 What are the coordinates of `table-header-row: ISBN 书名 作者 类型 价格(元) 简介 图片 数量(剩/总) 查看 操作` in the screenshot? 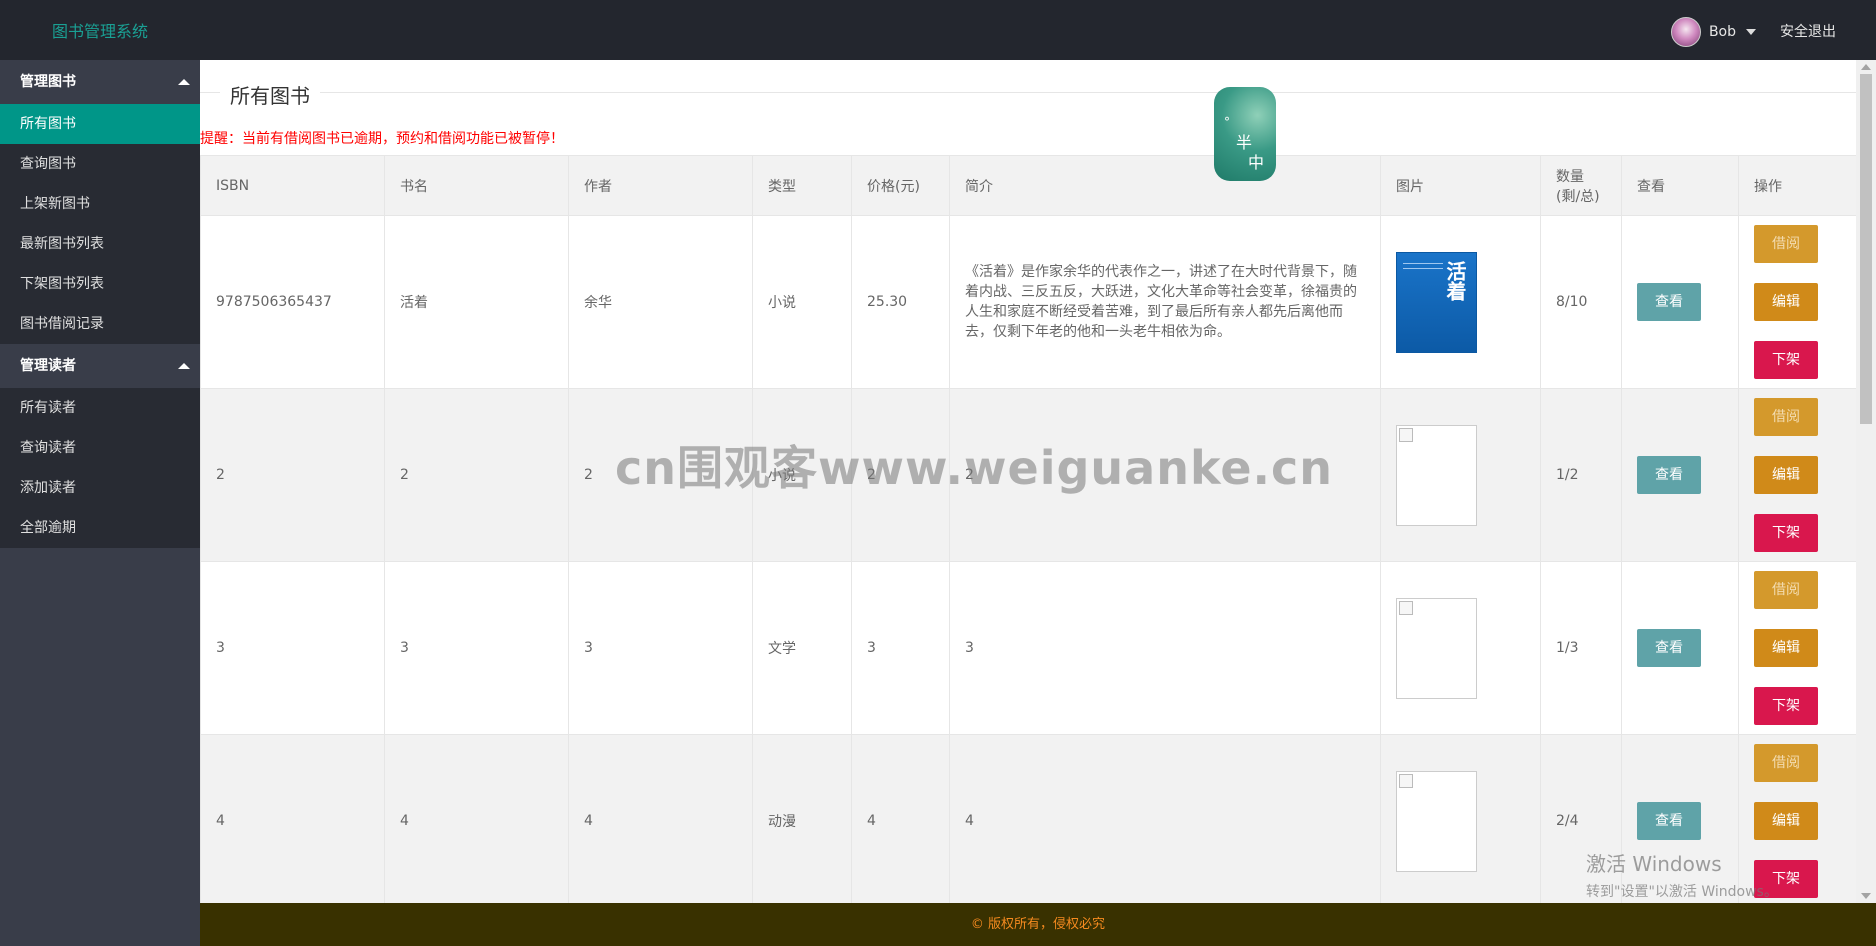 It's located at (1028, 185).